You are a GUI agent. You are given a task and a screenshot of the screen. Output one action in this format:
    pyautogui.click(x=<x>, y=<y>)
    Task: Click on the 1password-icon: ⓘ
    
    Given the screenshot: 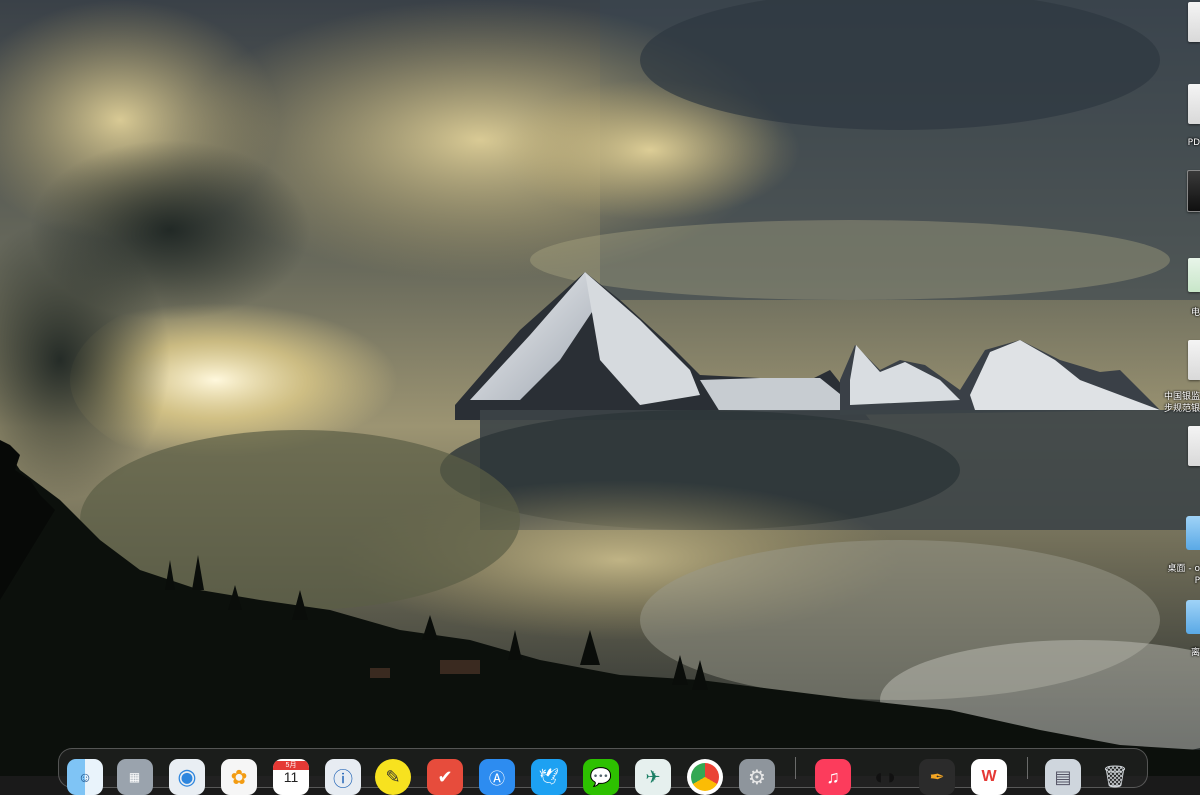 What is the action you would take?
    pyautogui.click(x=343, y=779)
    